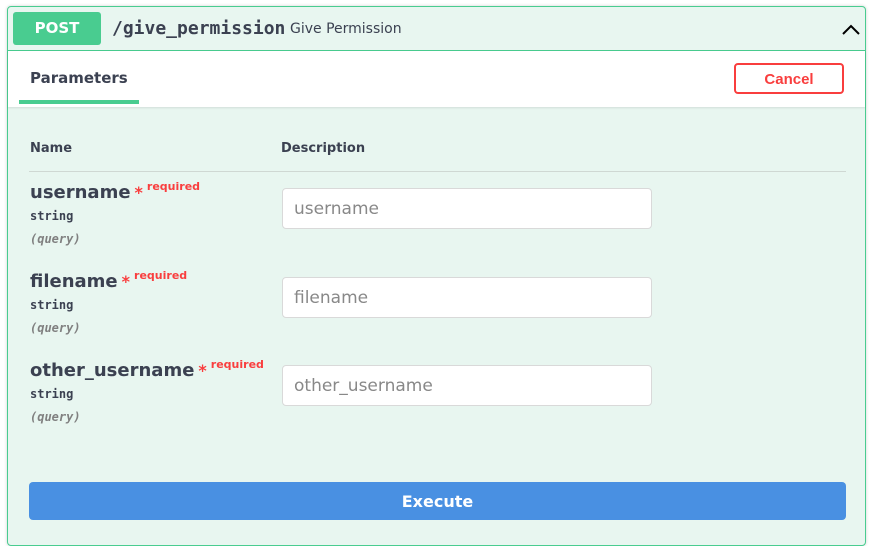 This screenshot has width=875, height=546. Describe the element at coordinates (80, 192) in the screenshot. I see `param-name: username` at that location.